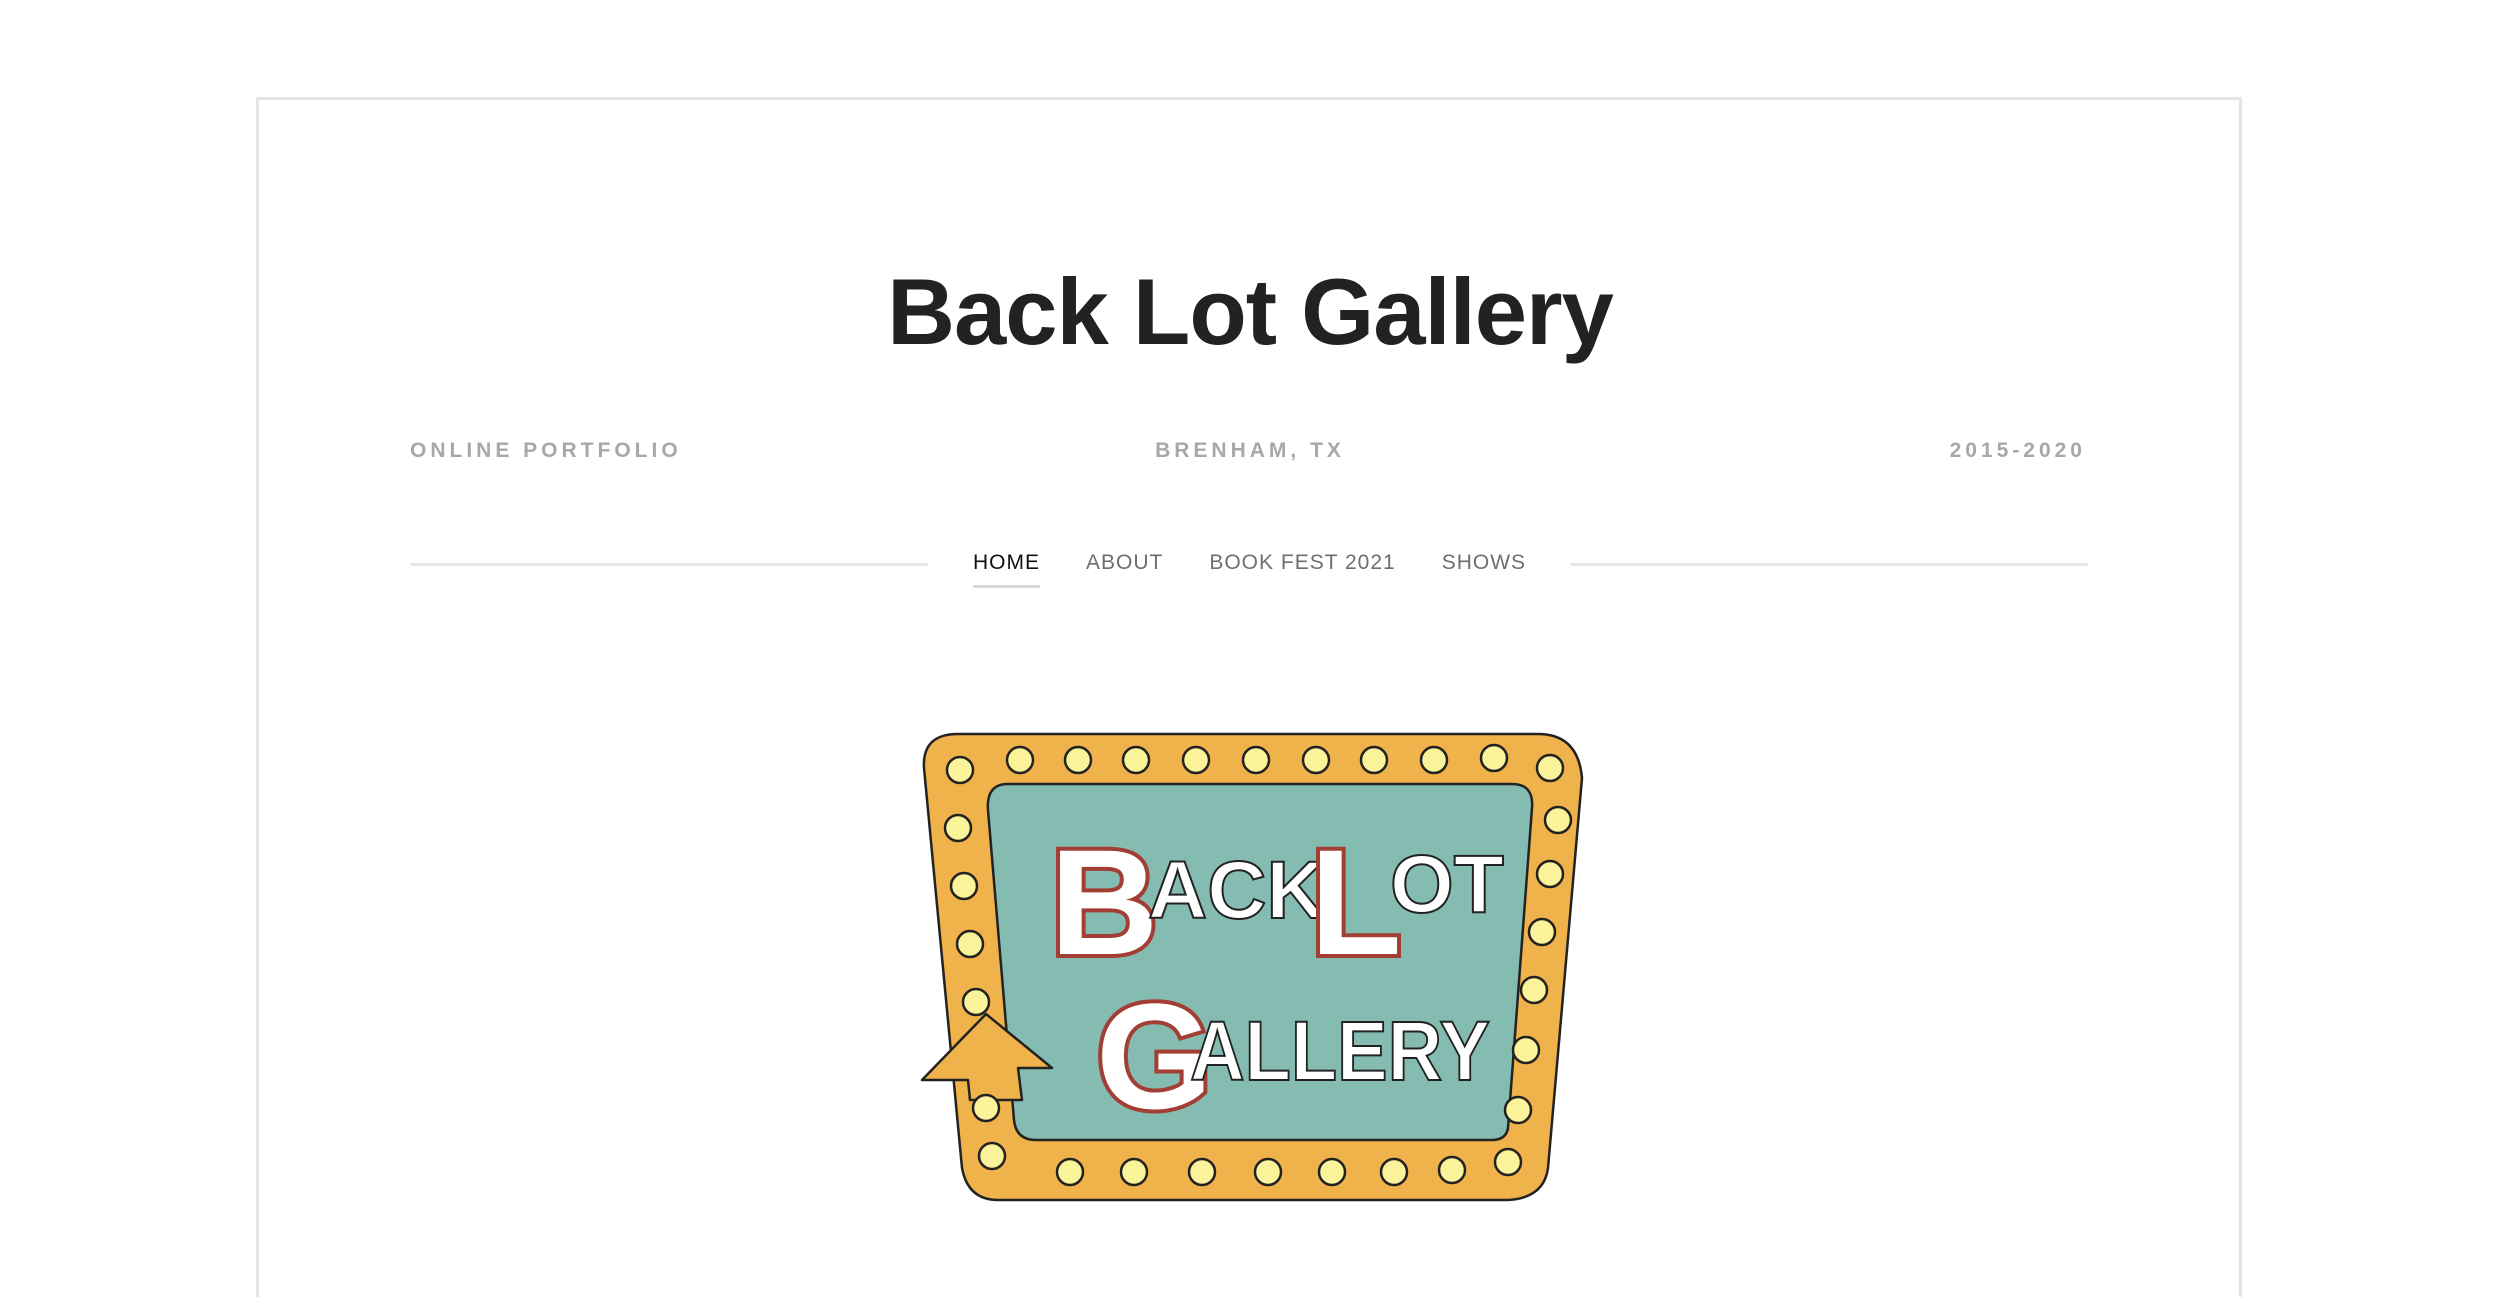 The width and height of the screenshot is (2500, 1297). Describe the element at coordinates (1302, 569) in the screenshot. I see `nav-item-book-fest-2021: BOOK FEST 2021` at that location.